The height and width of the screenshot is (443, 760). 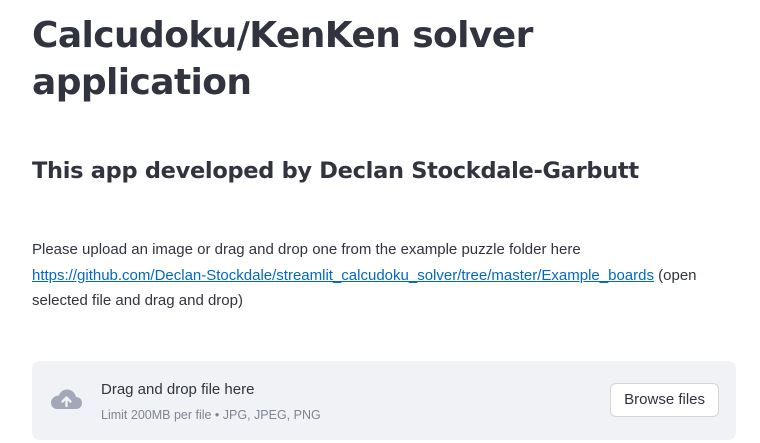 What do you see at coordinates (178, 389) in the screenshot?
I see `drop-label: Drag and drop file here` at bounding box center [178, 389].